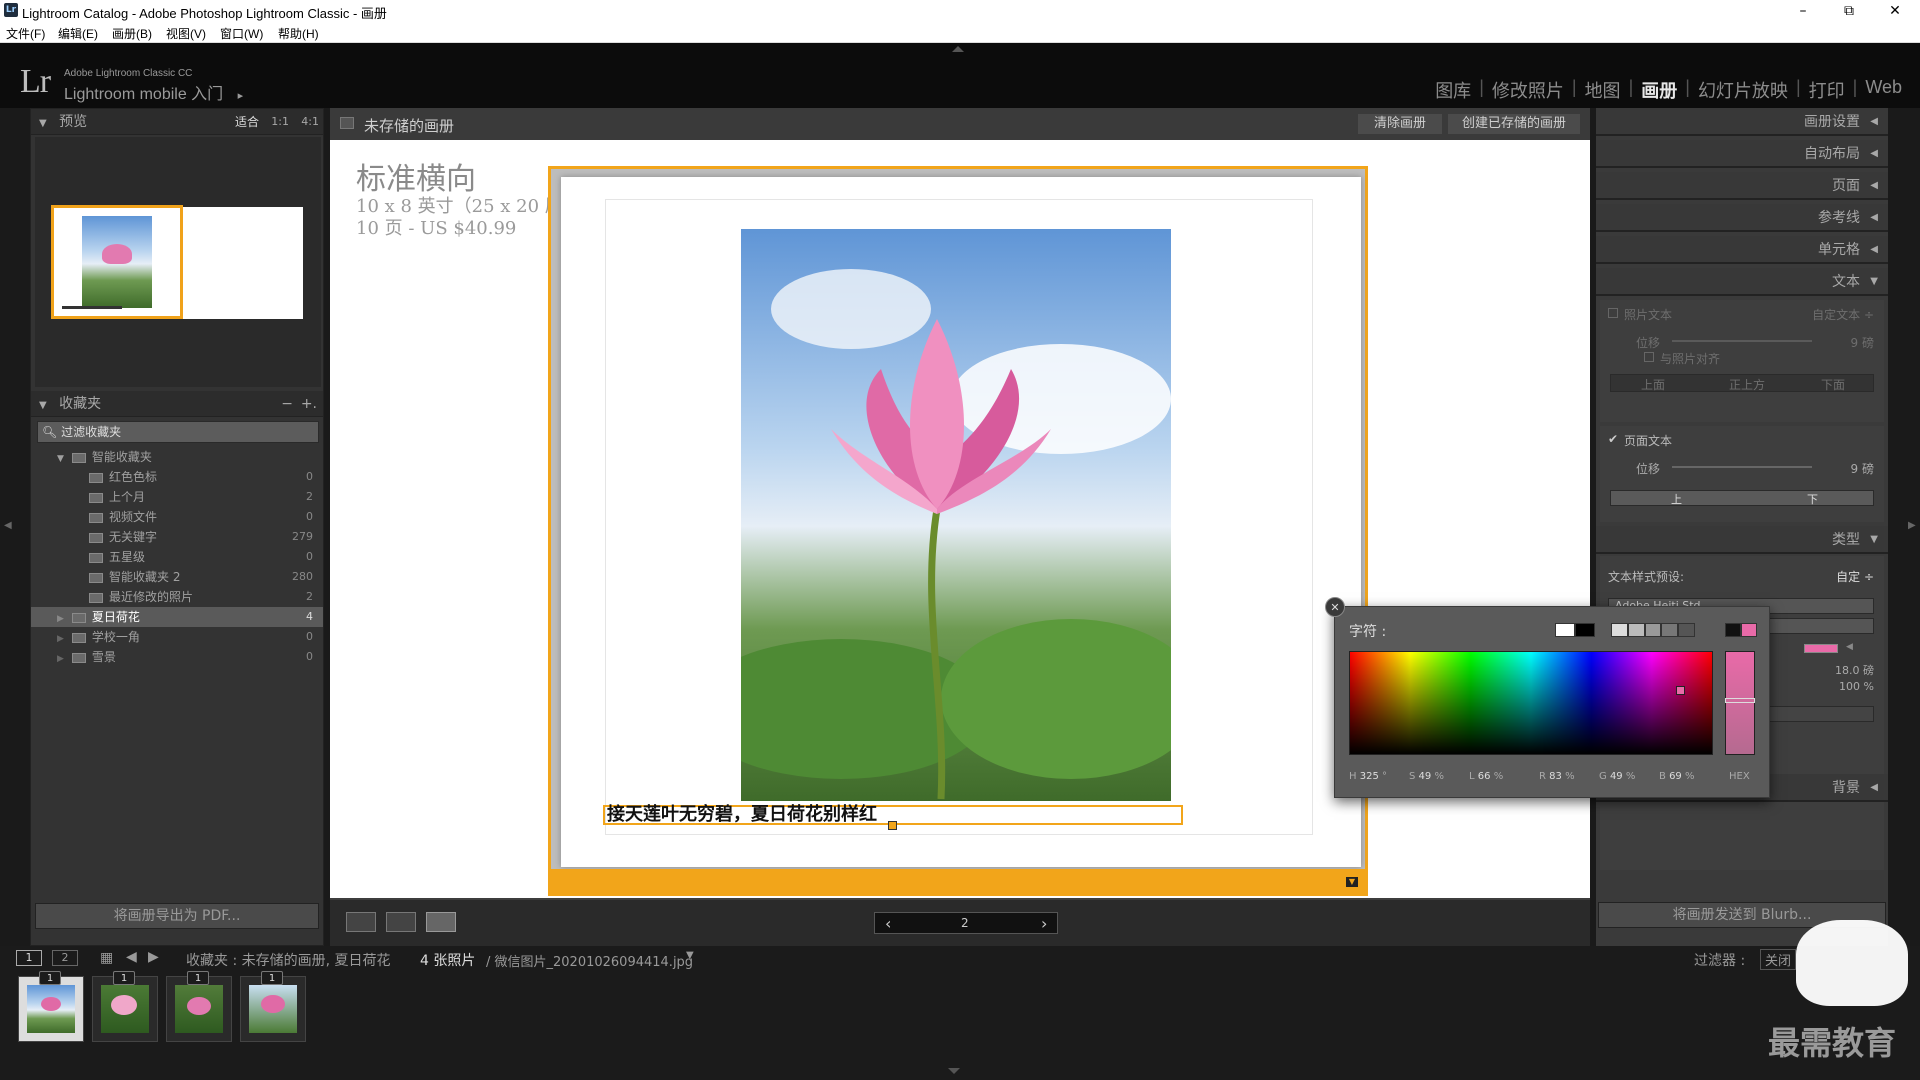 This screenshot has height=1080, width=1920. What do you see at coordinates (177, 657) in the screenshot?
I see `list-item: ▶ 雪景 0` at bounding box center [177, 657].